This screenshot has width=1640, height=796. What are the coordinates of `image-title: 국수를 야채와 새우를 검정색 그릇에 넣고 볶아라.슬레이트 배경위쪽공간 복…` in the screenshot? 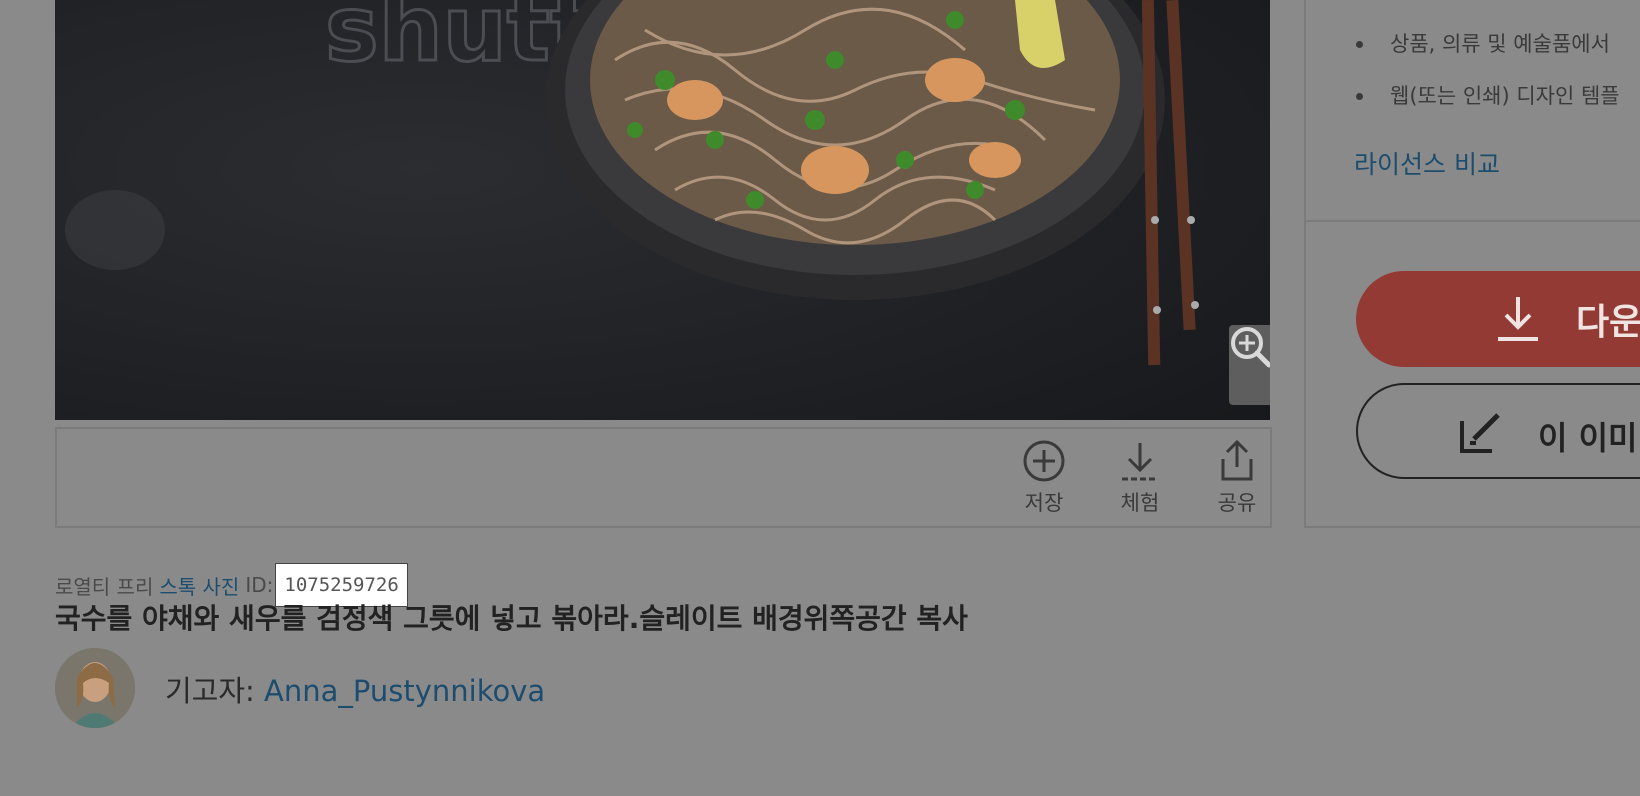 It's located at (511, 618).